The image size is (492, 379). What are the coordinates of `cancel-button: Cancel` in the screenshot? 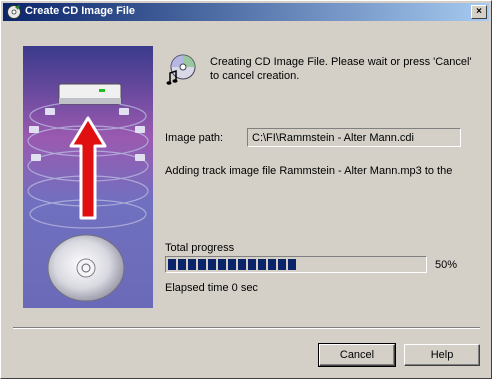 It's located at (357, 355).